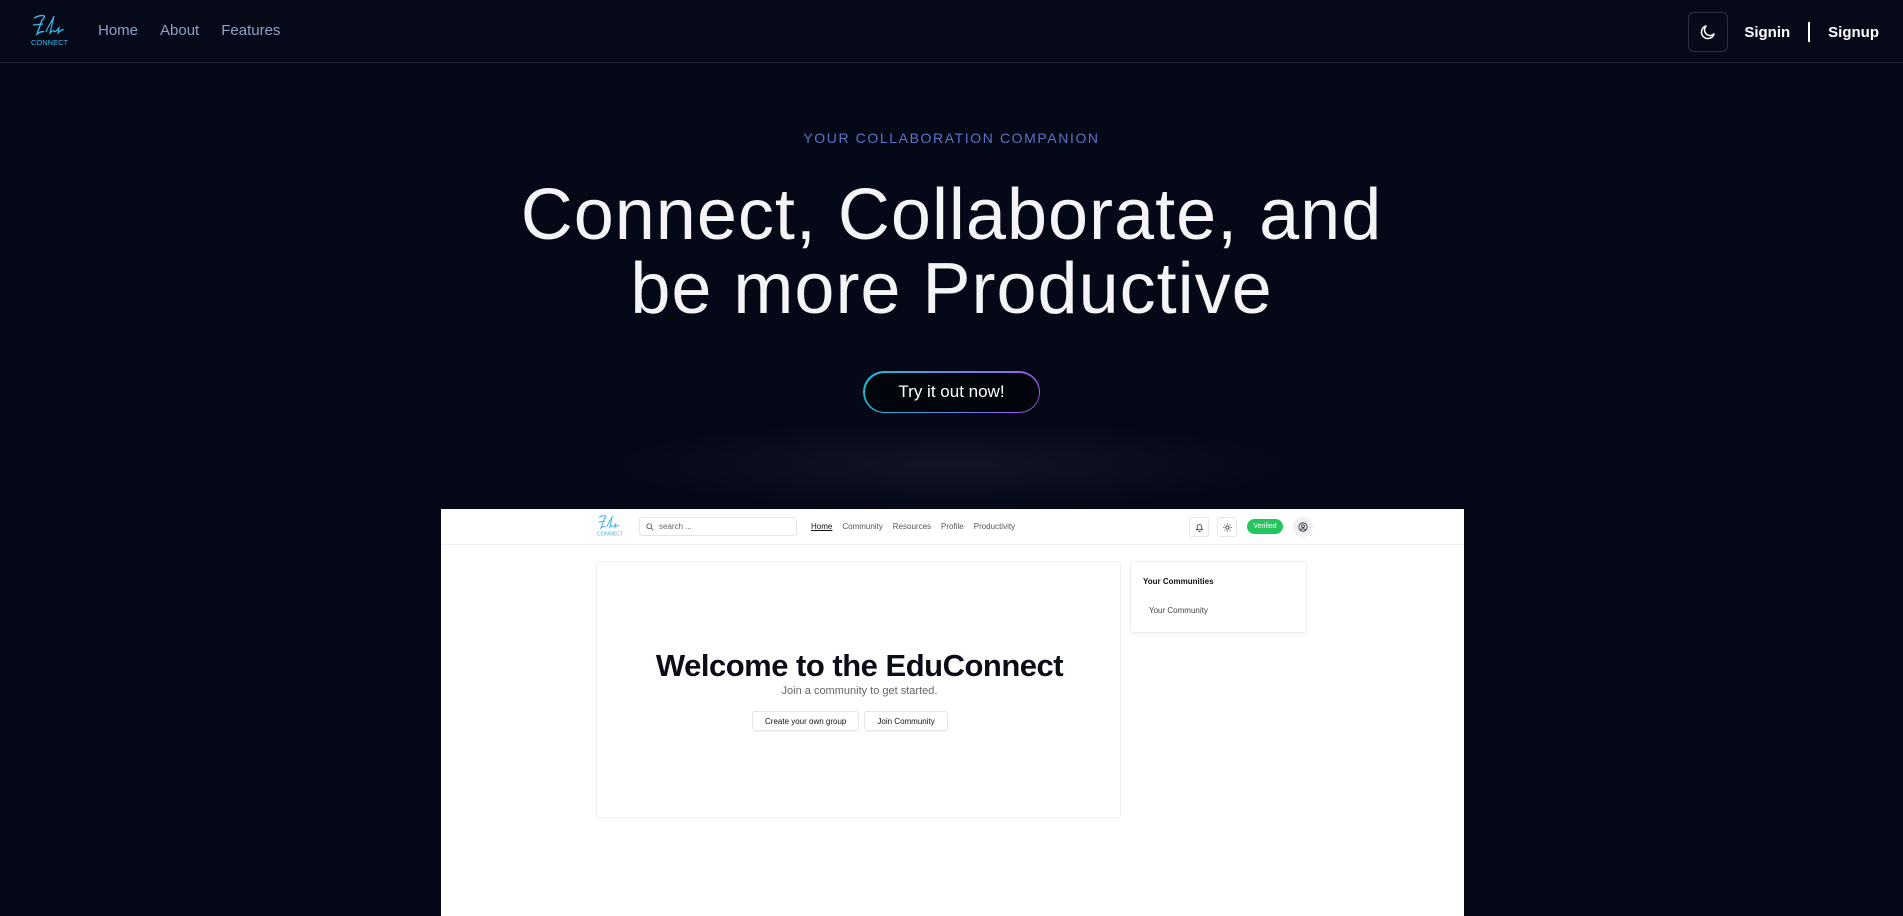 The image size is (1903, 916). I want to click on hero-glow, so click(950, 465).